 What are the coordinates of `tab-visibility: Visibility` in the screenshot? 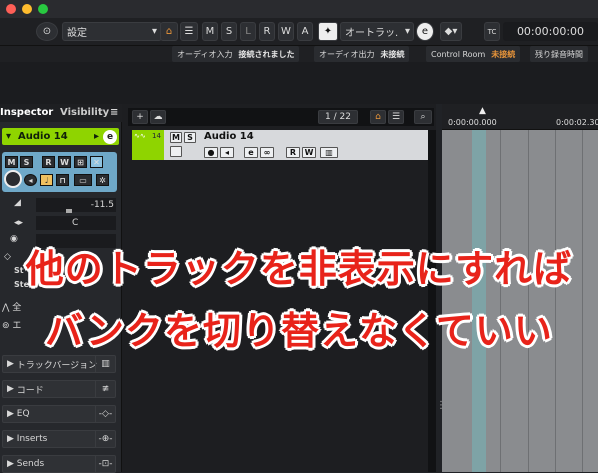 It's located at (84, 112).